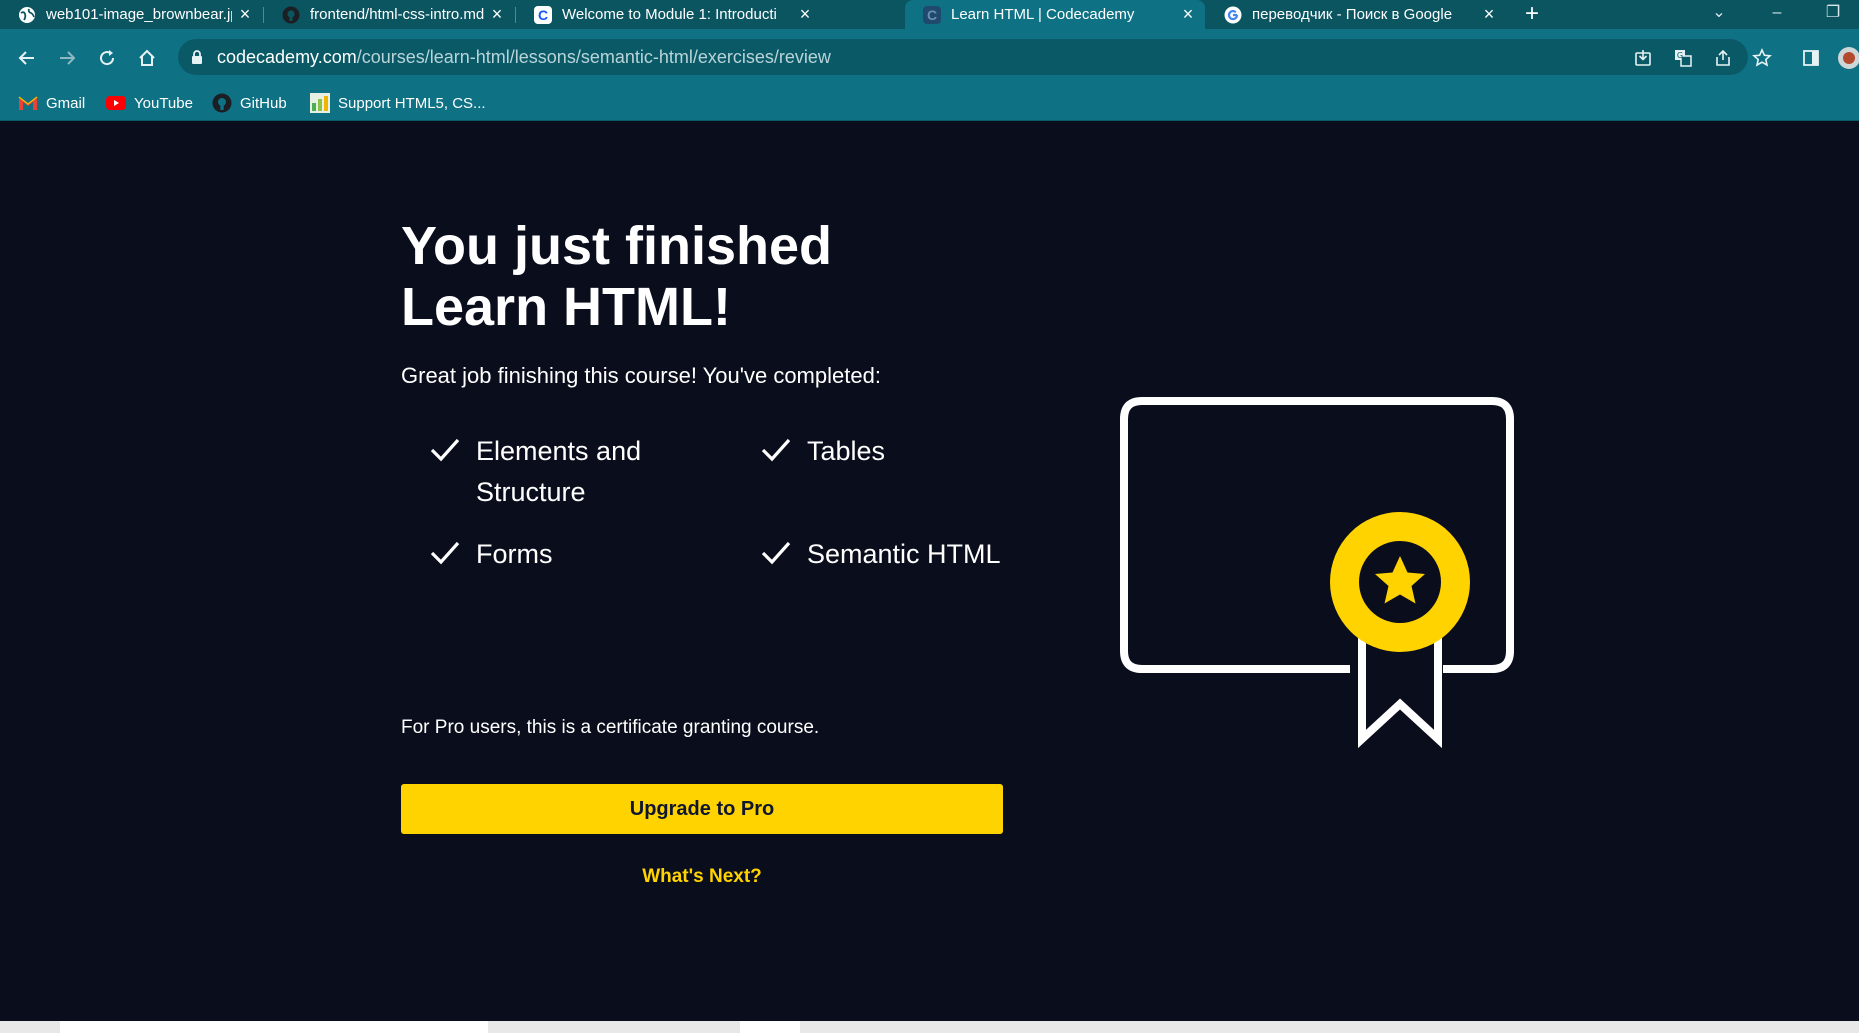 The height and width of the screenshot is (1033, 1859). I want to click on completed-item: Semantic HTML, so click(881, 554).